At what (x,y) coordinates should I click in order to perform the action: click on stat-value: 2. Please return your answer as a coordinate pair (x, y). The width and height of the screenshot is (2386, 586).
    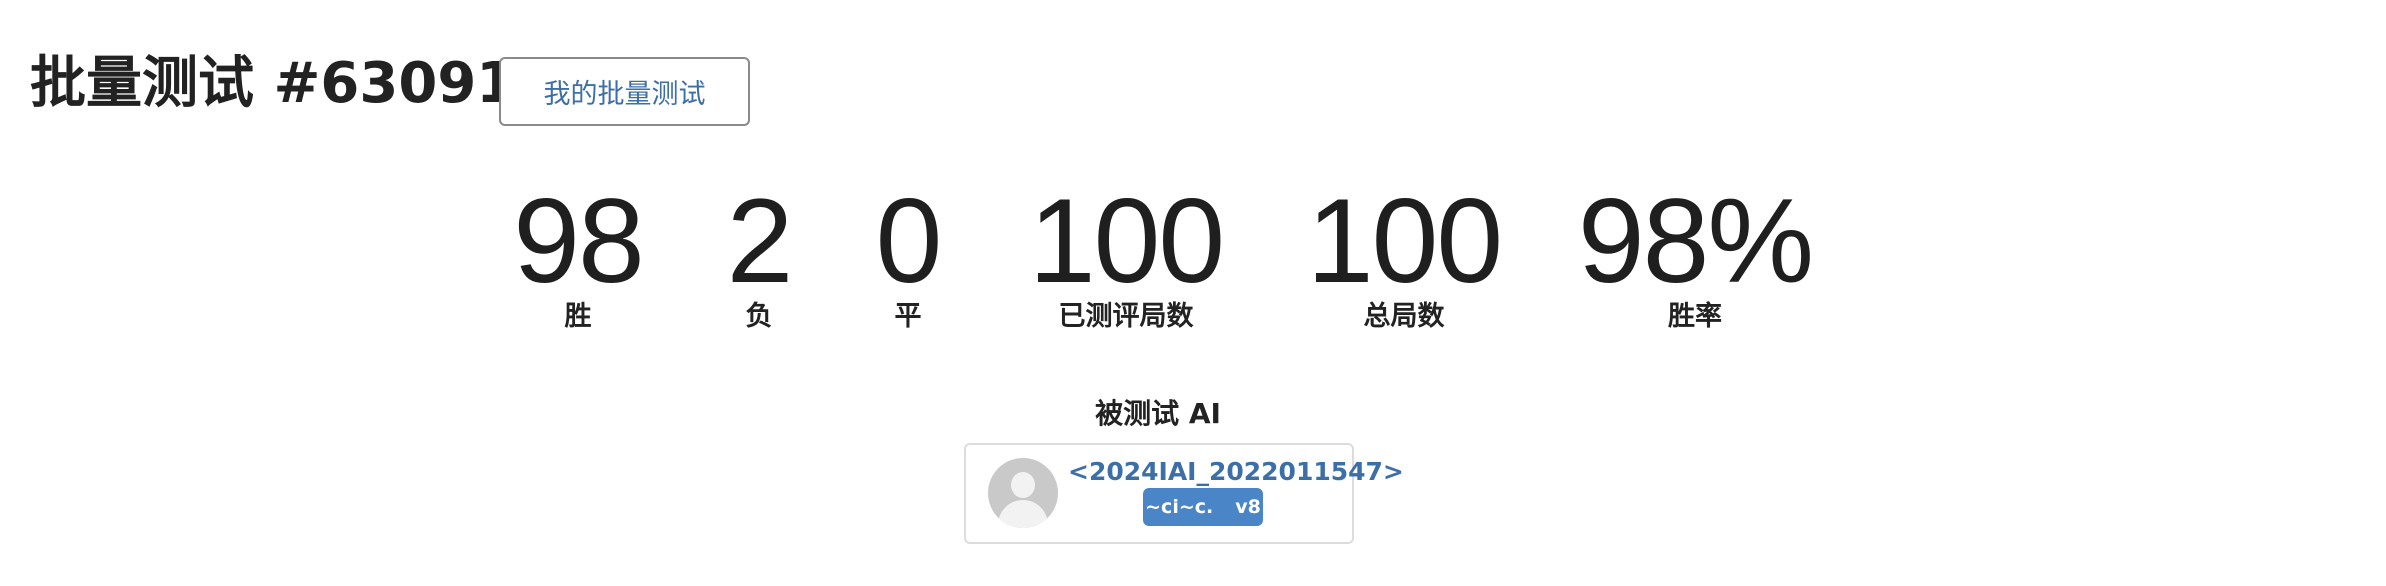
    Looking at the image, I should click on (760, 241).